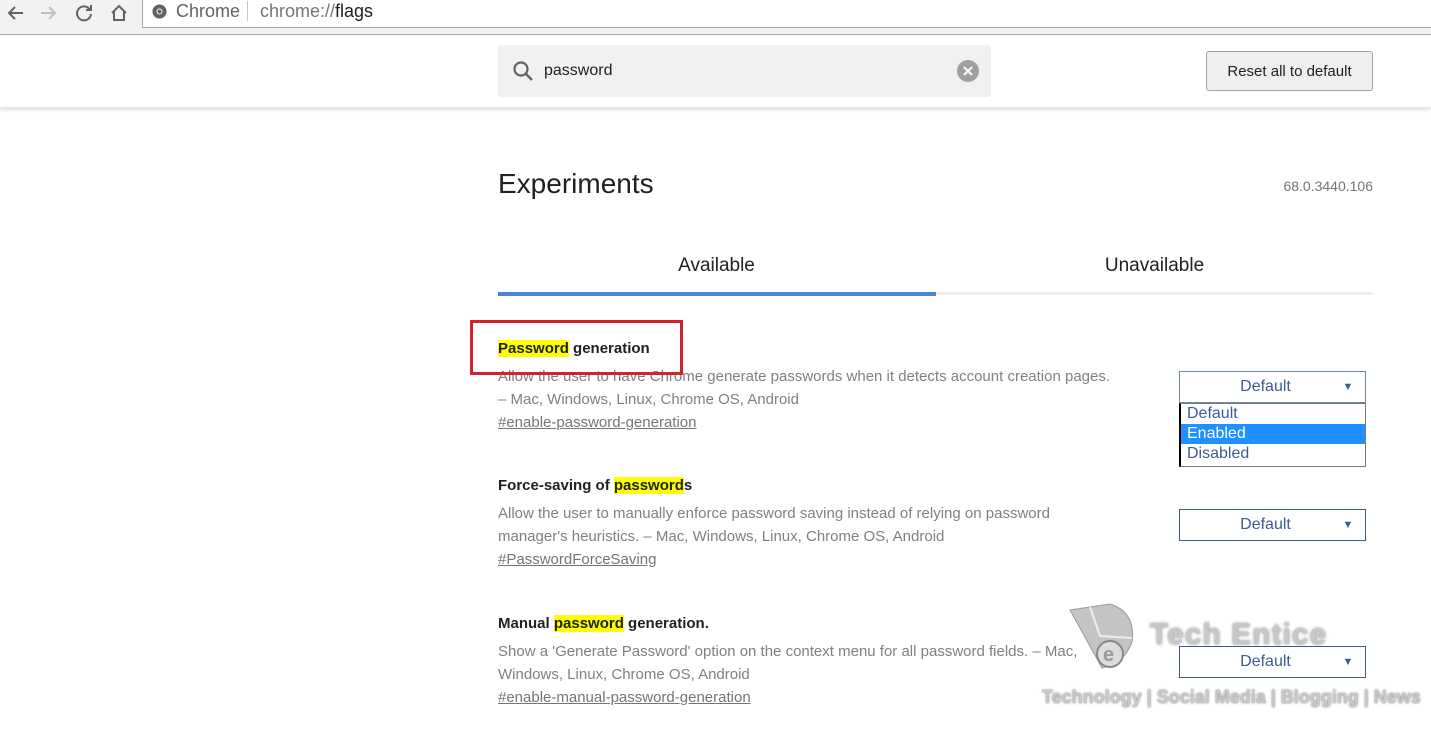 The image size is (1431, 747). I want to click on search-box, so click(744, 71).